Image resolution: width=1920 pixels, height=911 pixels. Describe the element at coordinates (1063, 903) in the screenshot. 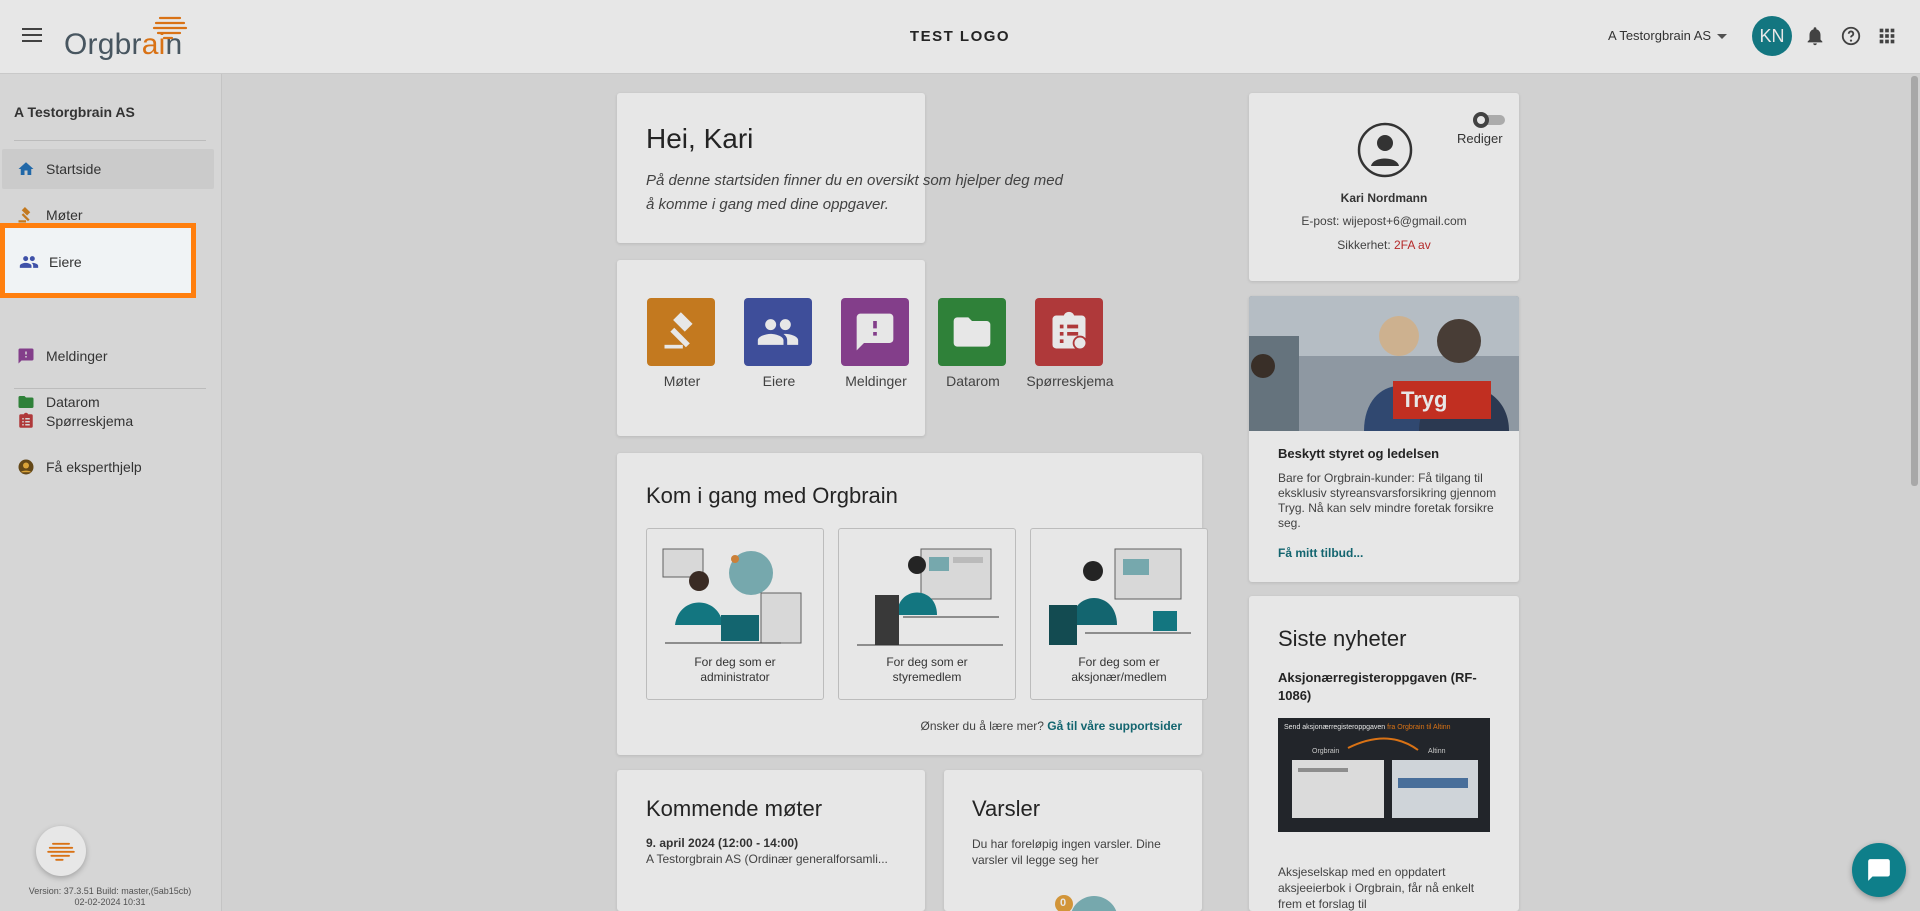

I see `alerts-badge: 0` at that location.